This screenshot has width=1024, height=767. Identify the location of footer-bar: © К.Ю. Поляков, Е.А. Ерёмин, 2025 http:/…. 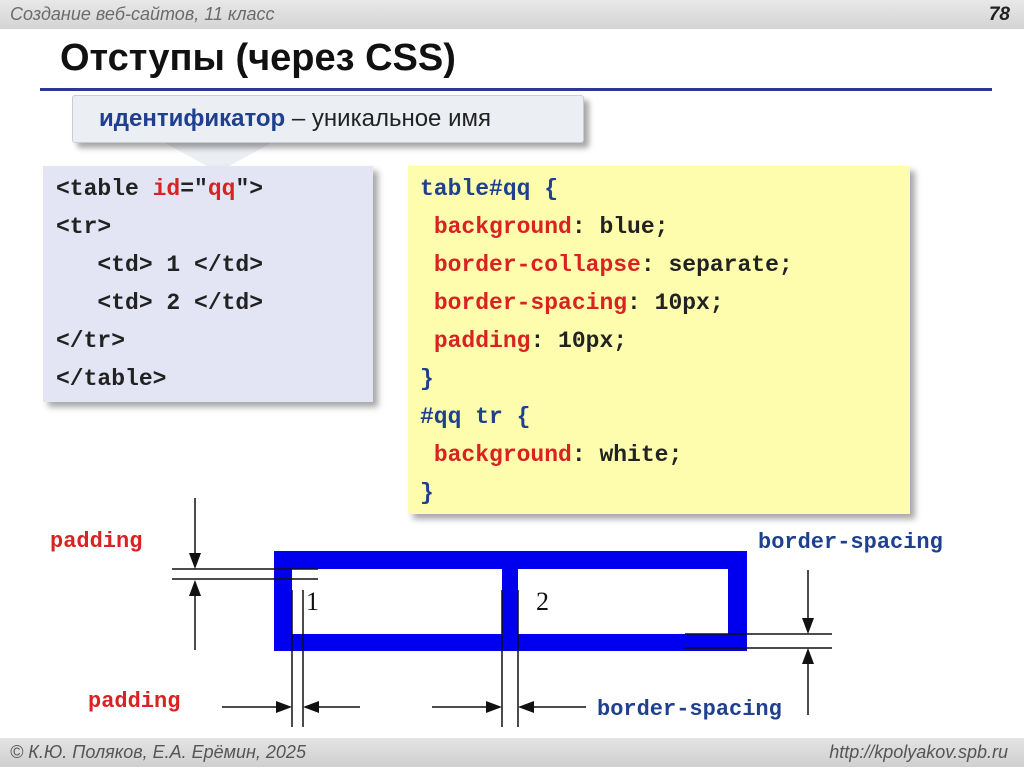
(512, 752).